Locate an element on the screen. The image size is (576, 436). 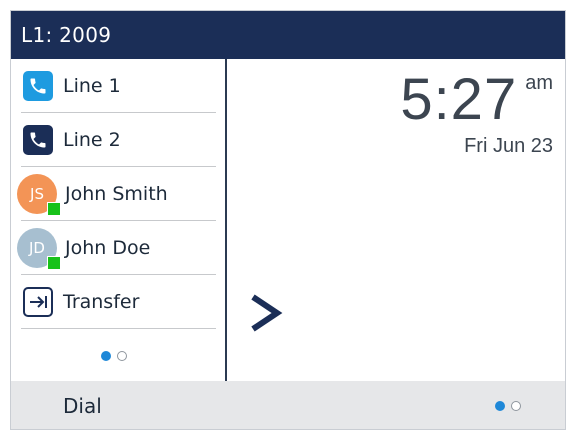
contact-avatar: JS is located at coordinates (39, 194).